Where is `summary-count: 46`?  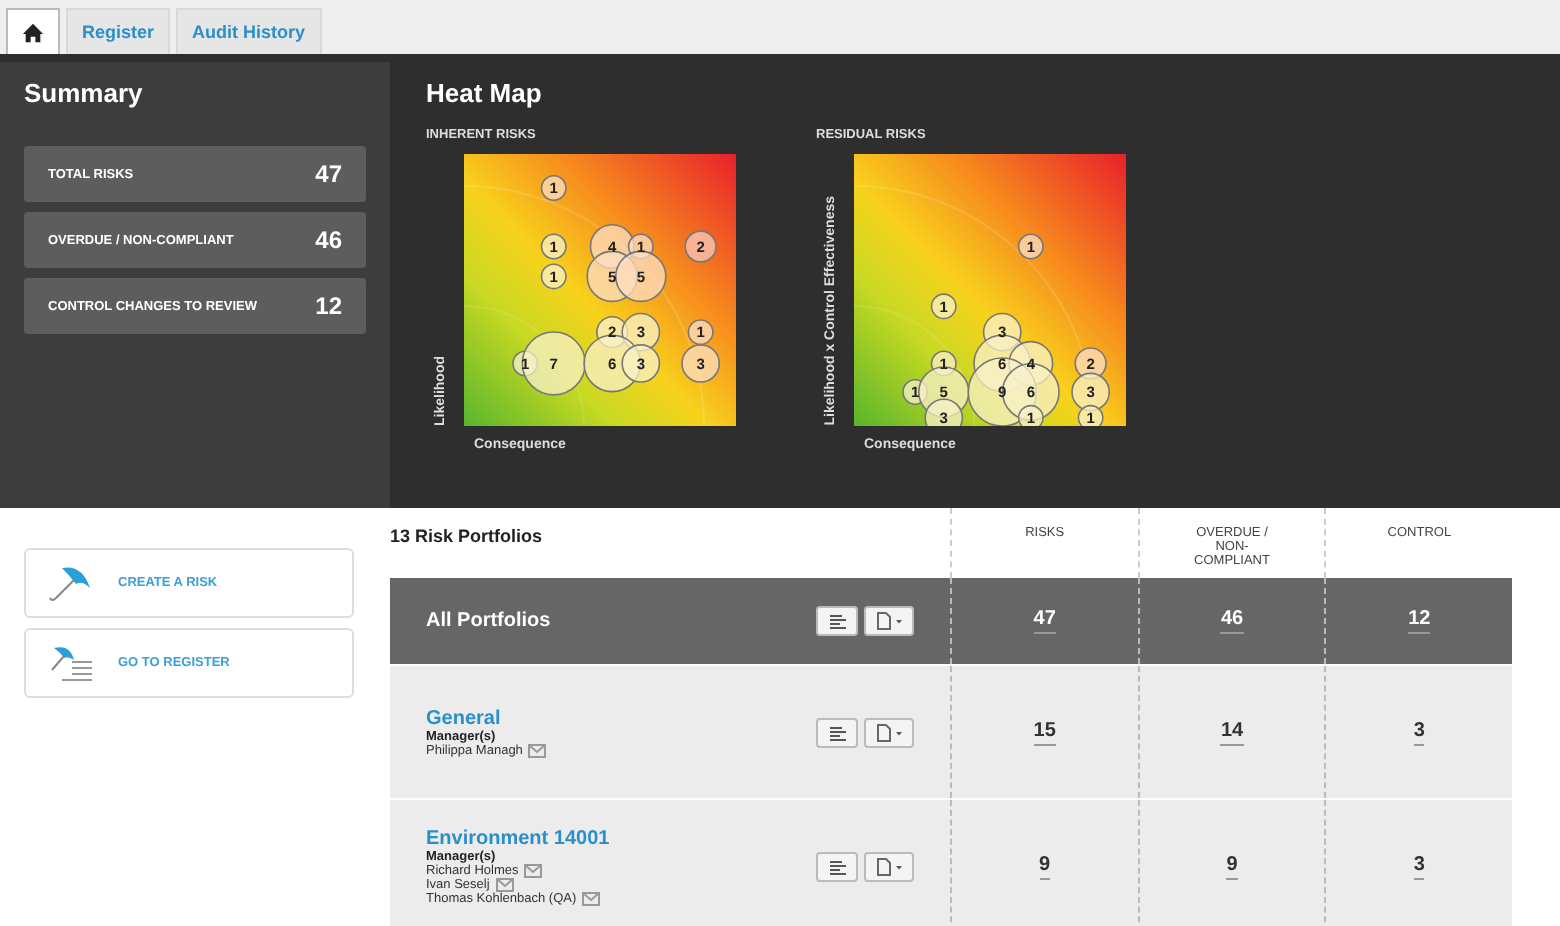 summary-count: 46 is located at coordinates (328, 240).